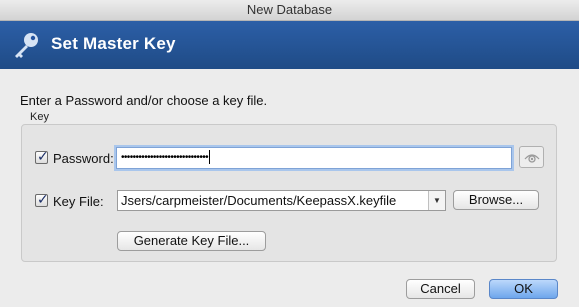  What do you see at coordinates (210, 157) in the screenshot?
I see `text-caret` at bounding box center [210, 157].